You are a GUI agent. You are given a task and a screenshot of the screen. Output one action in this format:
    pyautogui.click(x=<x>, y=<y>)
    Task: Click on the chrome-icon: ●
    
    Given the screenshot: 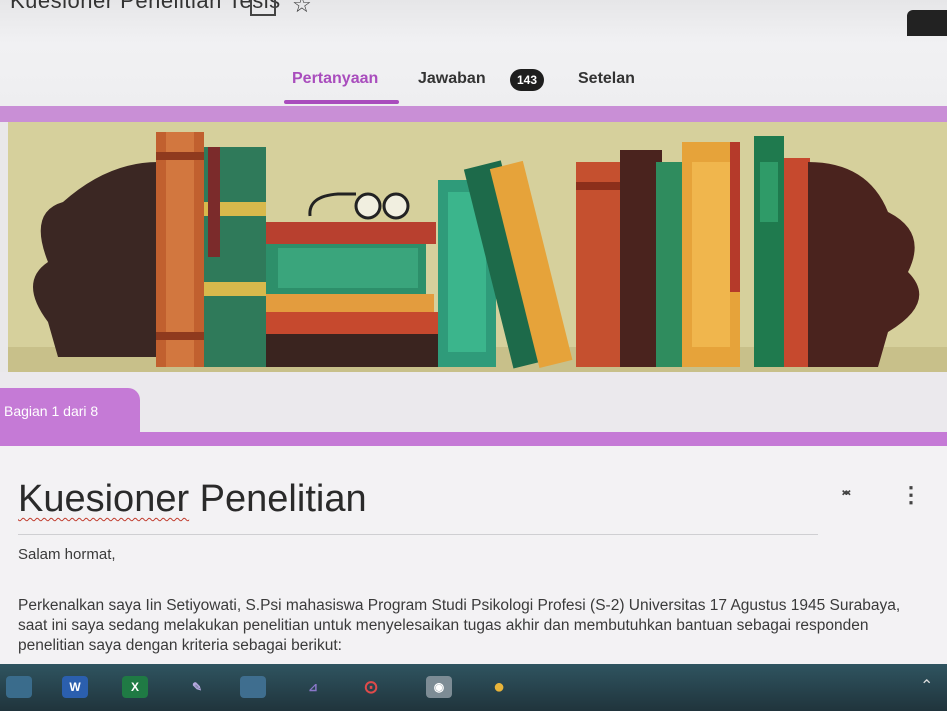 What is the action you would take?
    pyautogui.click(x=499, y=687)
    